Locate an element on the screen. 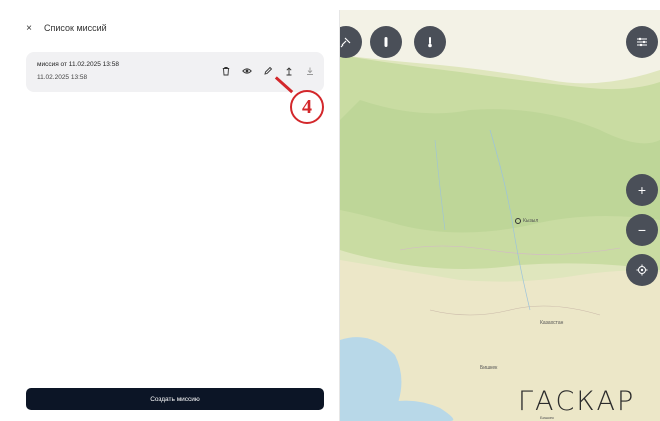  city-label: Казахстан is located at coordinates (552, 323).